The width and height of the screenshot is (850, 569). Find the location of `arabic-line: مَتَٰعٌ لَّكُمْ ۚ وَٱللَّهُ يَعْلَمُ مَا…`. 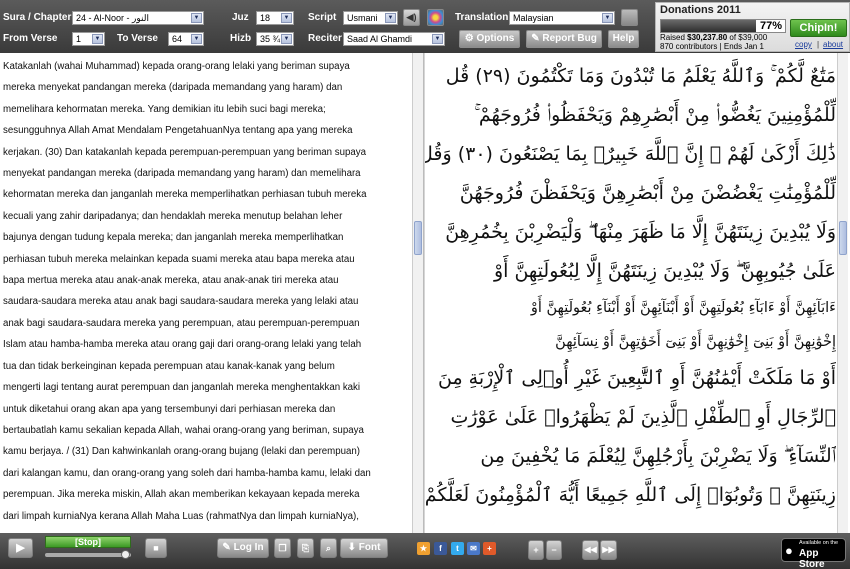

arabic-line: مَتَٰعٌ لَّكُمْ ۚ وَٱللَّهُ يَعْلَمُ مَا… is located at coordinates (640, 76).